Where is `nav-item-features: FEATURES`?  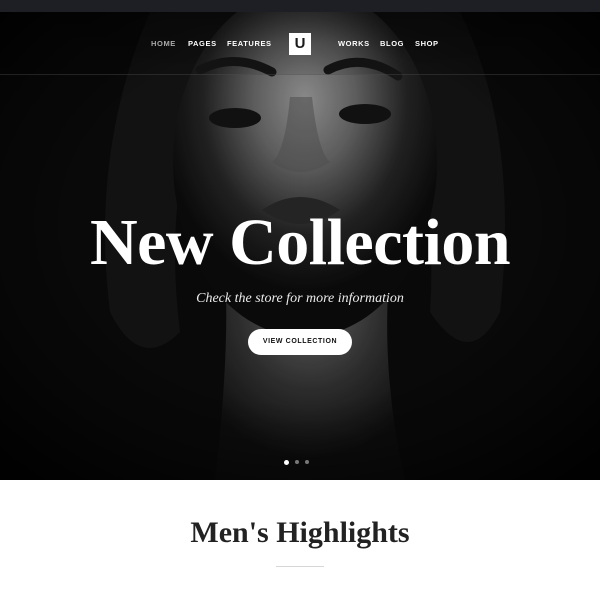 nav-item-features: FEATURES is located at coordinates (249, 43).